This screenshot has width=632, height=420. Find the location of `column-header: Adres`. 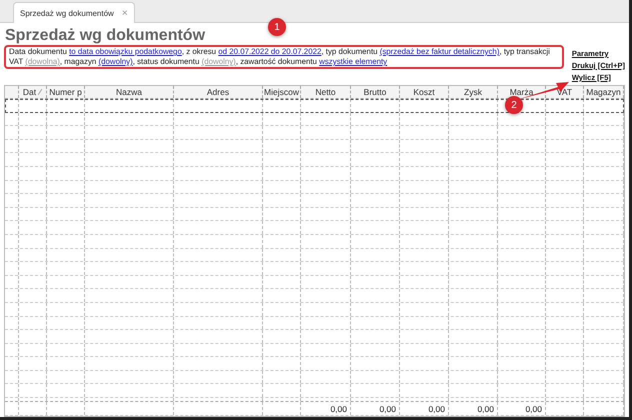

column-header: Adres is located at coordinates (218, 92).